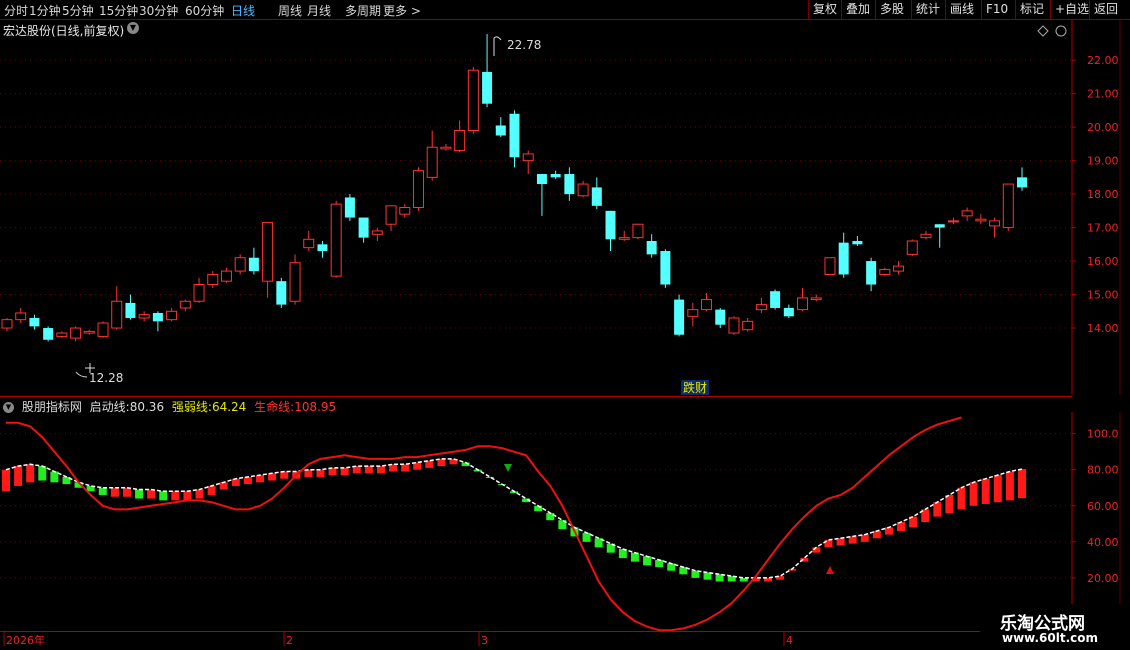 The width and height of the screenshot is (1130, 650). What do you see at coordinates (961, 9) in the screenshot?
I see `toolbar-button: 画线` at bounding box center [961, 9].